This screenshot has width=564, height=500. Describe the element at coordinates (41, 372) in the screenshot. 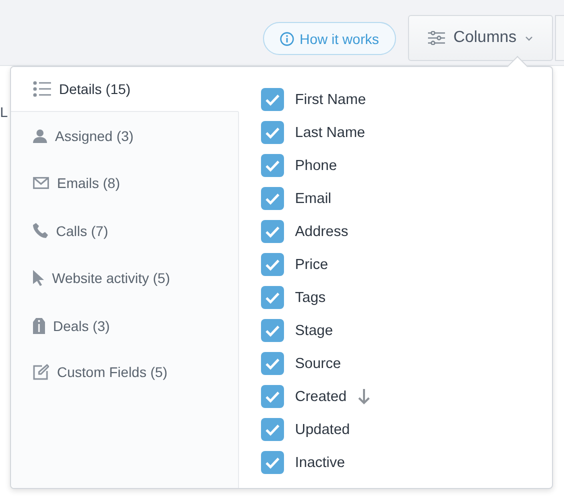

I see `edit-icon` at that location.